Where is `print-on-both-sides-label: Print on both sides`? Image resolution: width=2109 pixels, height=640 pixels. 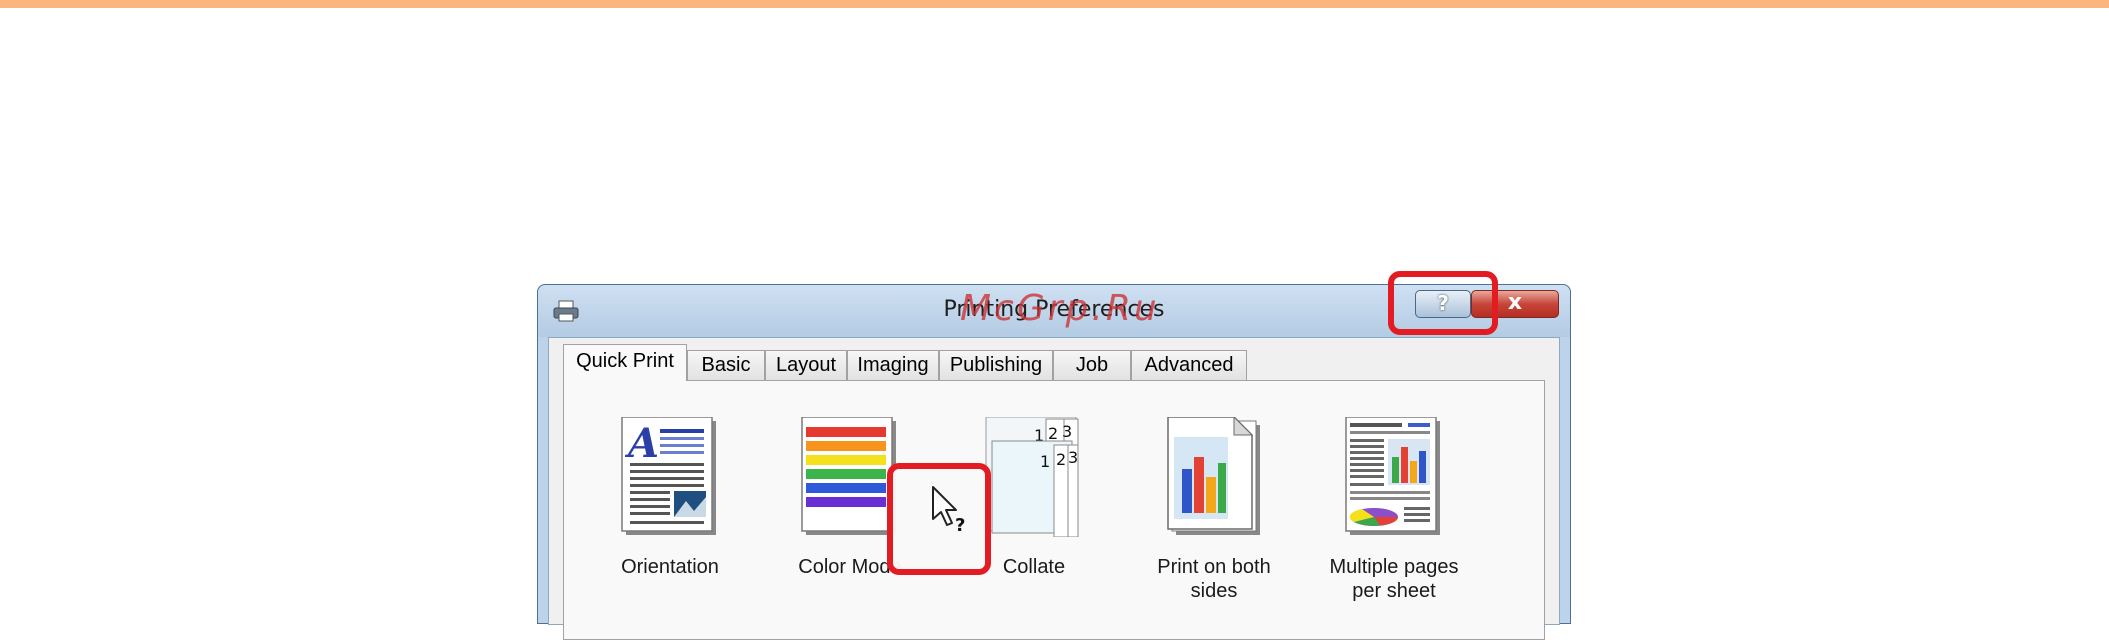
print-on-both-sides-label: Print on both sides is located at coordinates (1214, 579).